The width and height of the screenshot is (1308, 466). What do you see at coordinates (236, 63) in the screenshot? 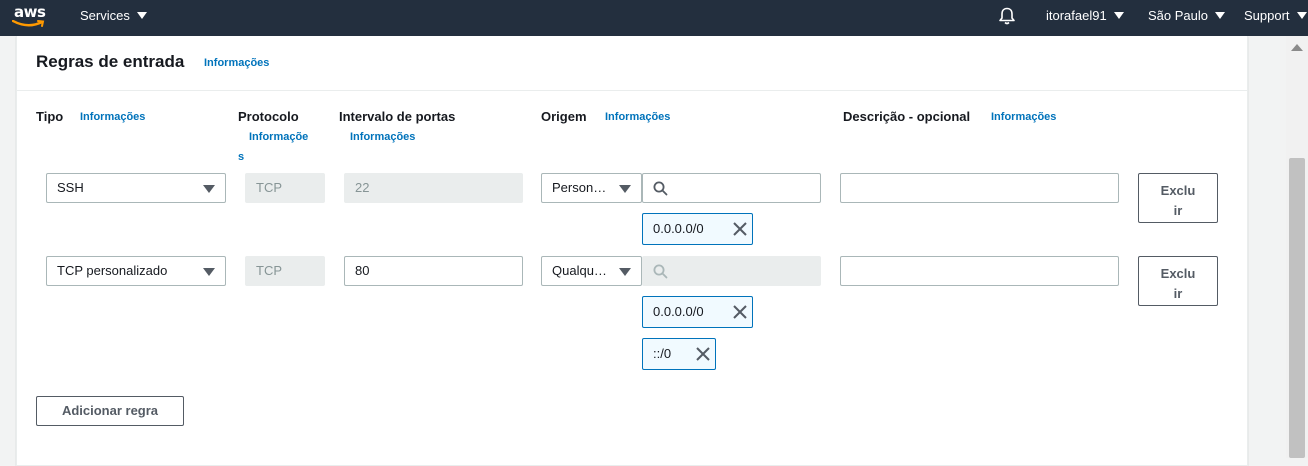
I see `section-info-link: Informações` at bounding box center [236, 63].